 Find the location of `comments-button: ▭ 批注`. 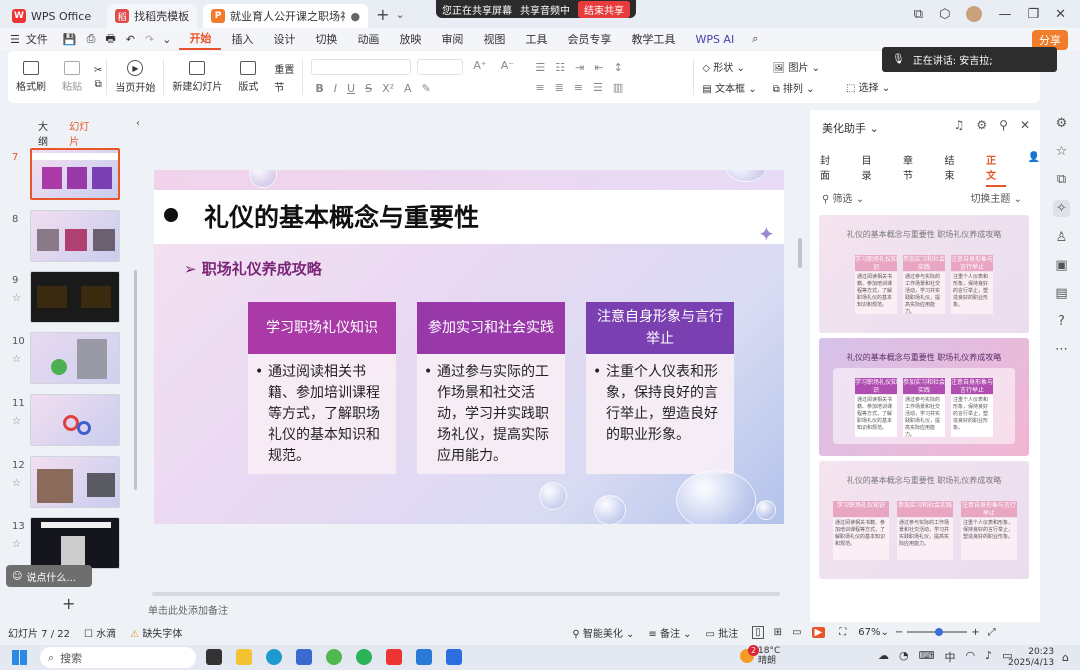

comments-button: ▭ 批注 is located at coordinates (722, 632).